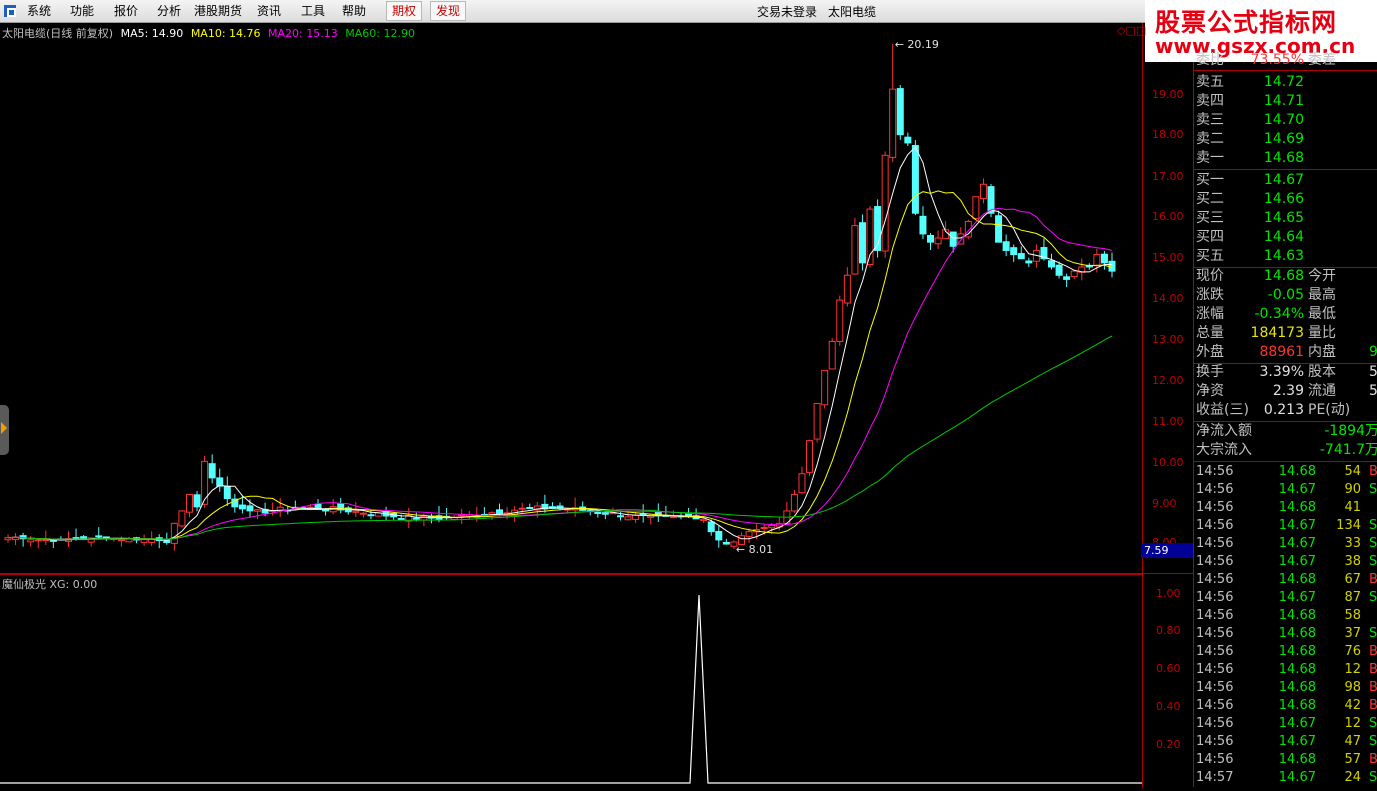  What do you see at coordinates (1352, 759) in the screenshot?
I see `tick-volume: 57` at bounding box center [1352, 759].